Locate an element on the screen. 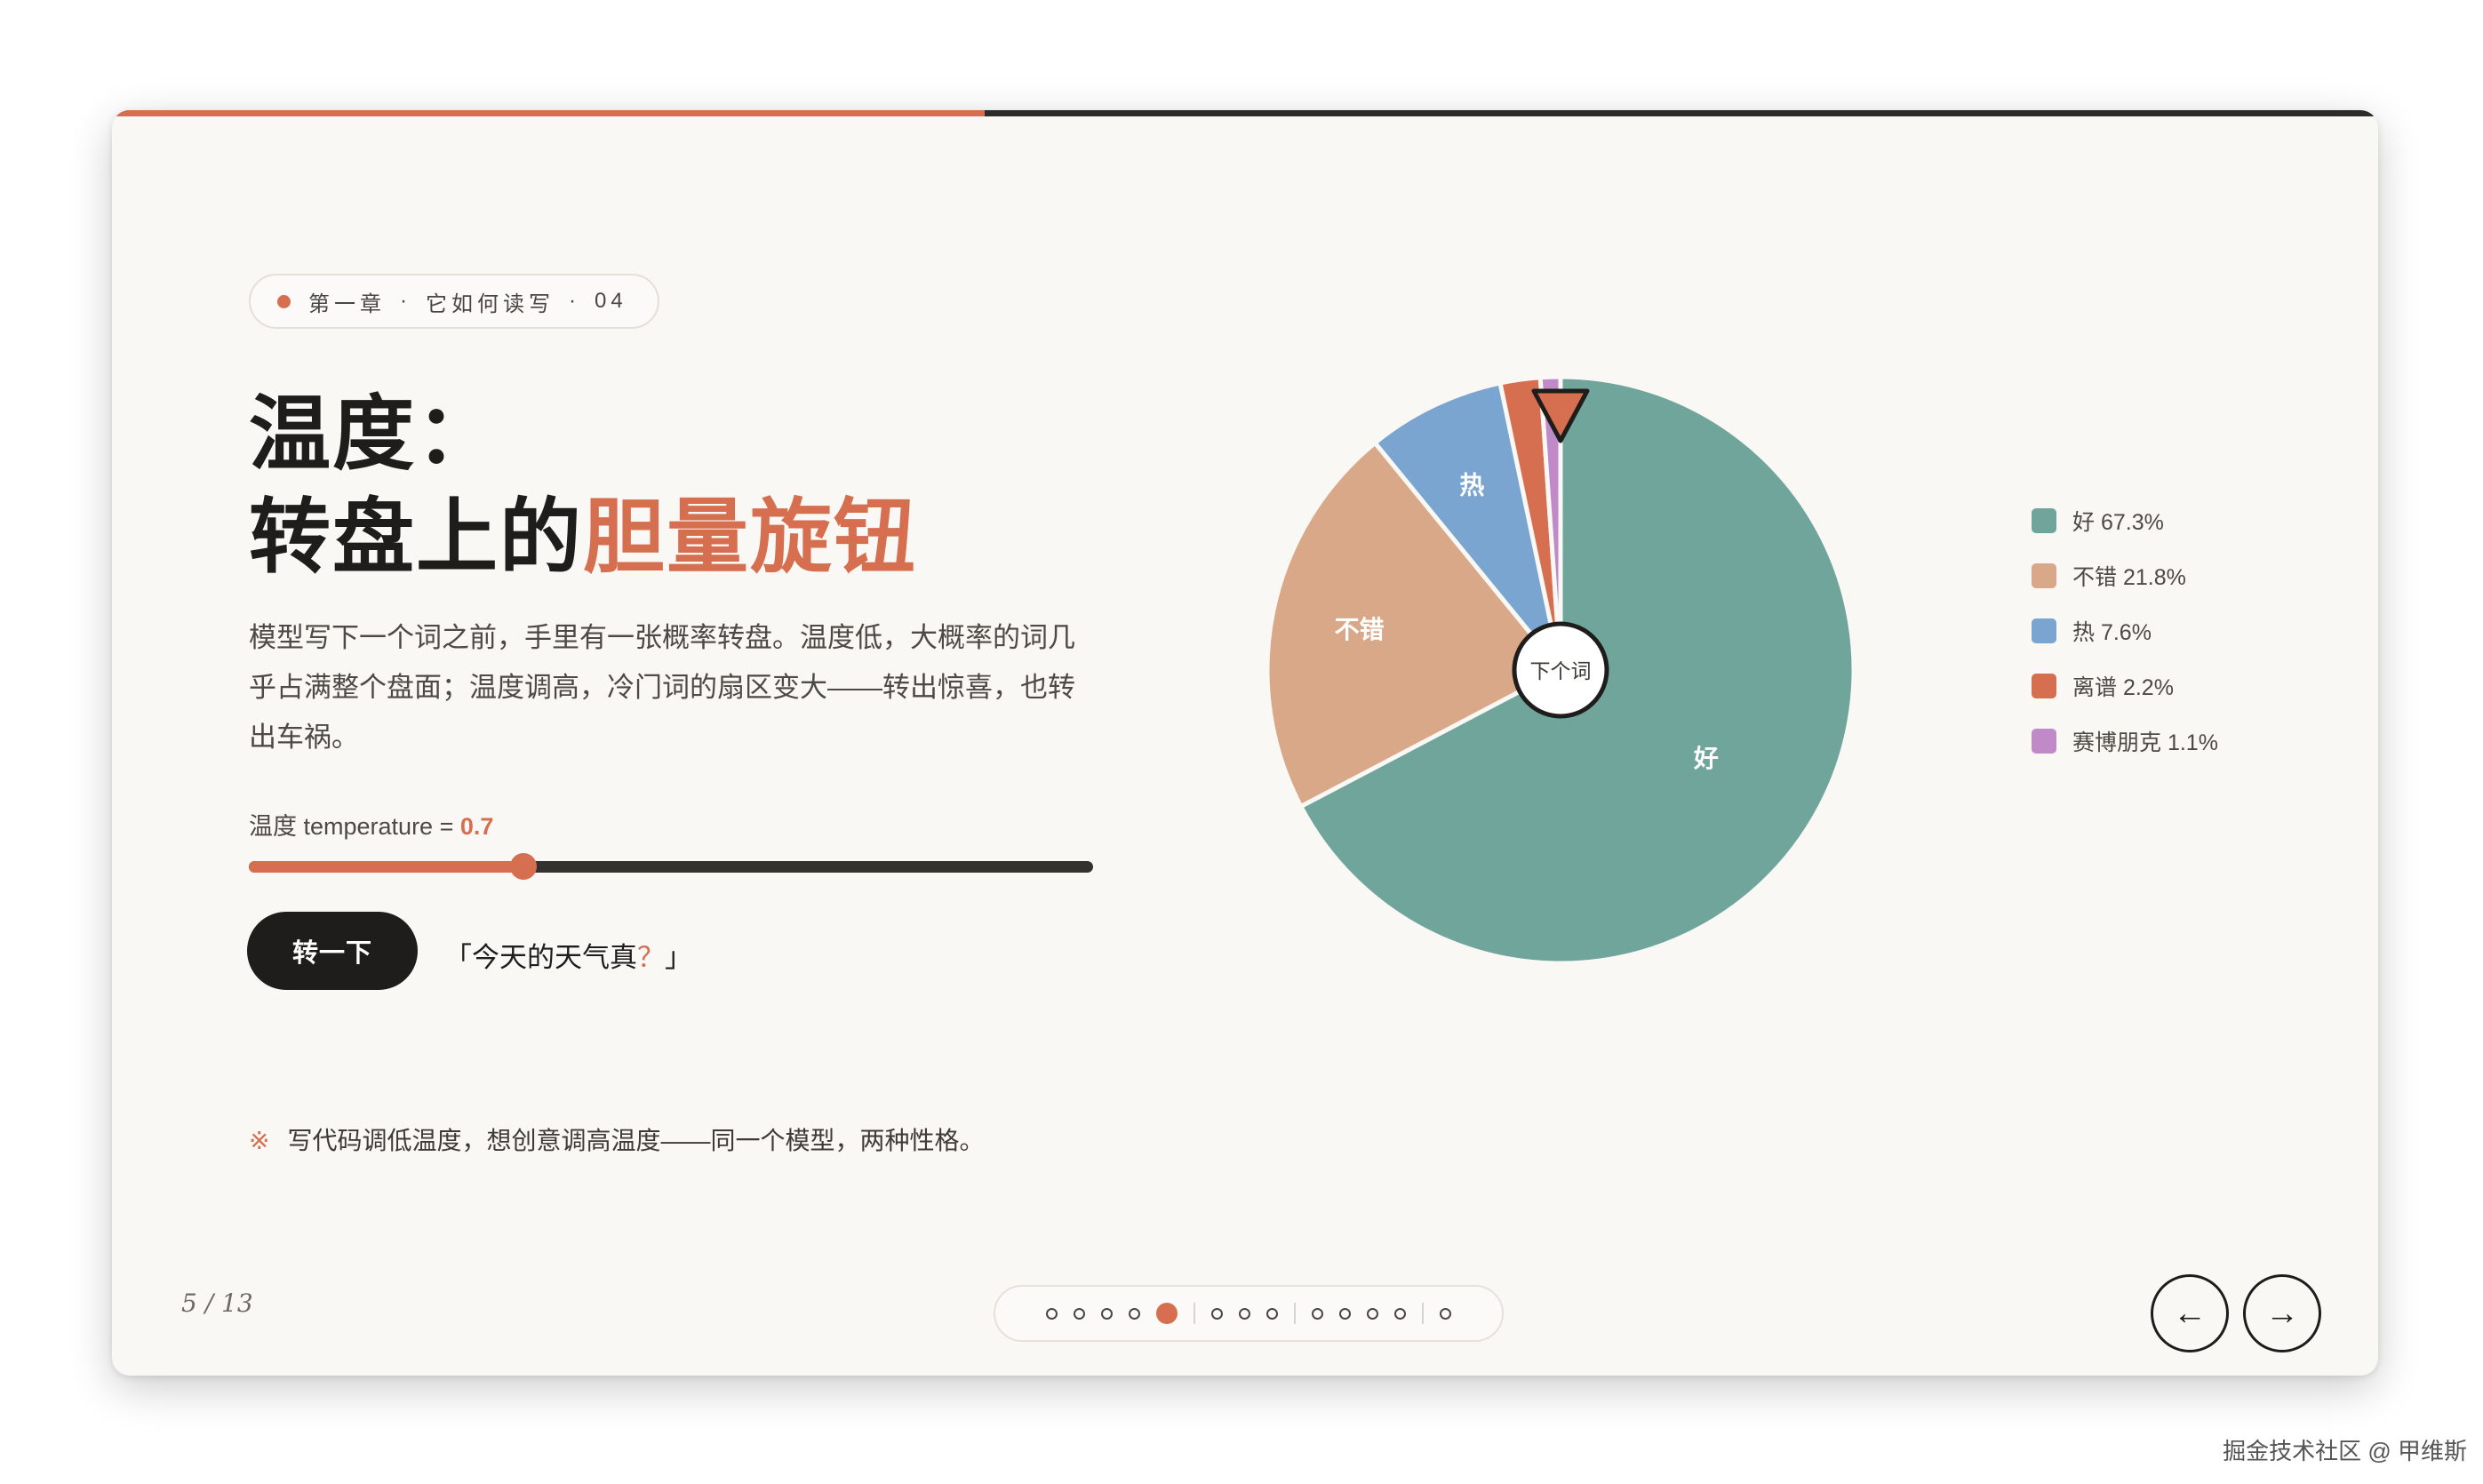 The height and width of the screenshot is (1484, 2483). prev-slide-button: ← is located at coordinates (2190, 1313).